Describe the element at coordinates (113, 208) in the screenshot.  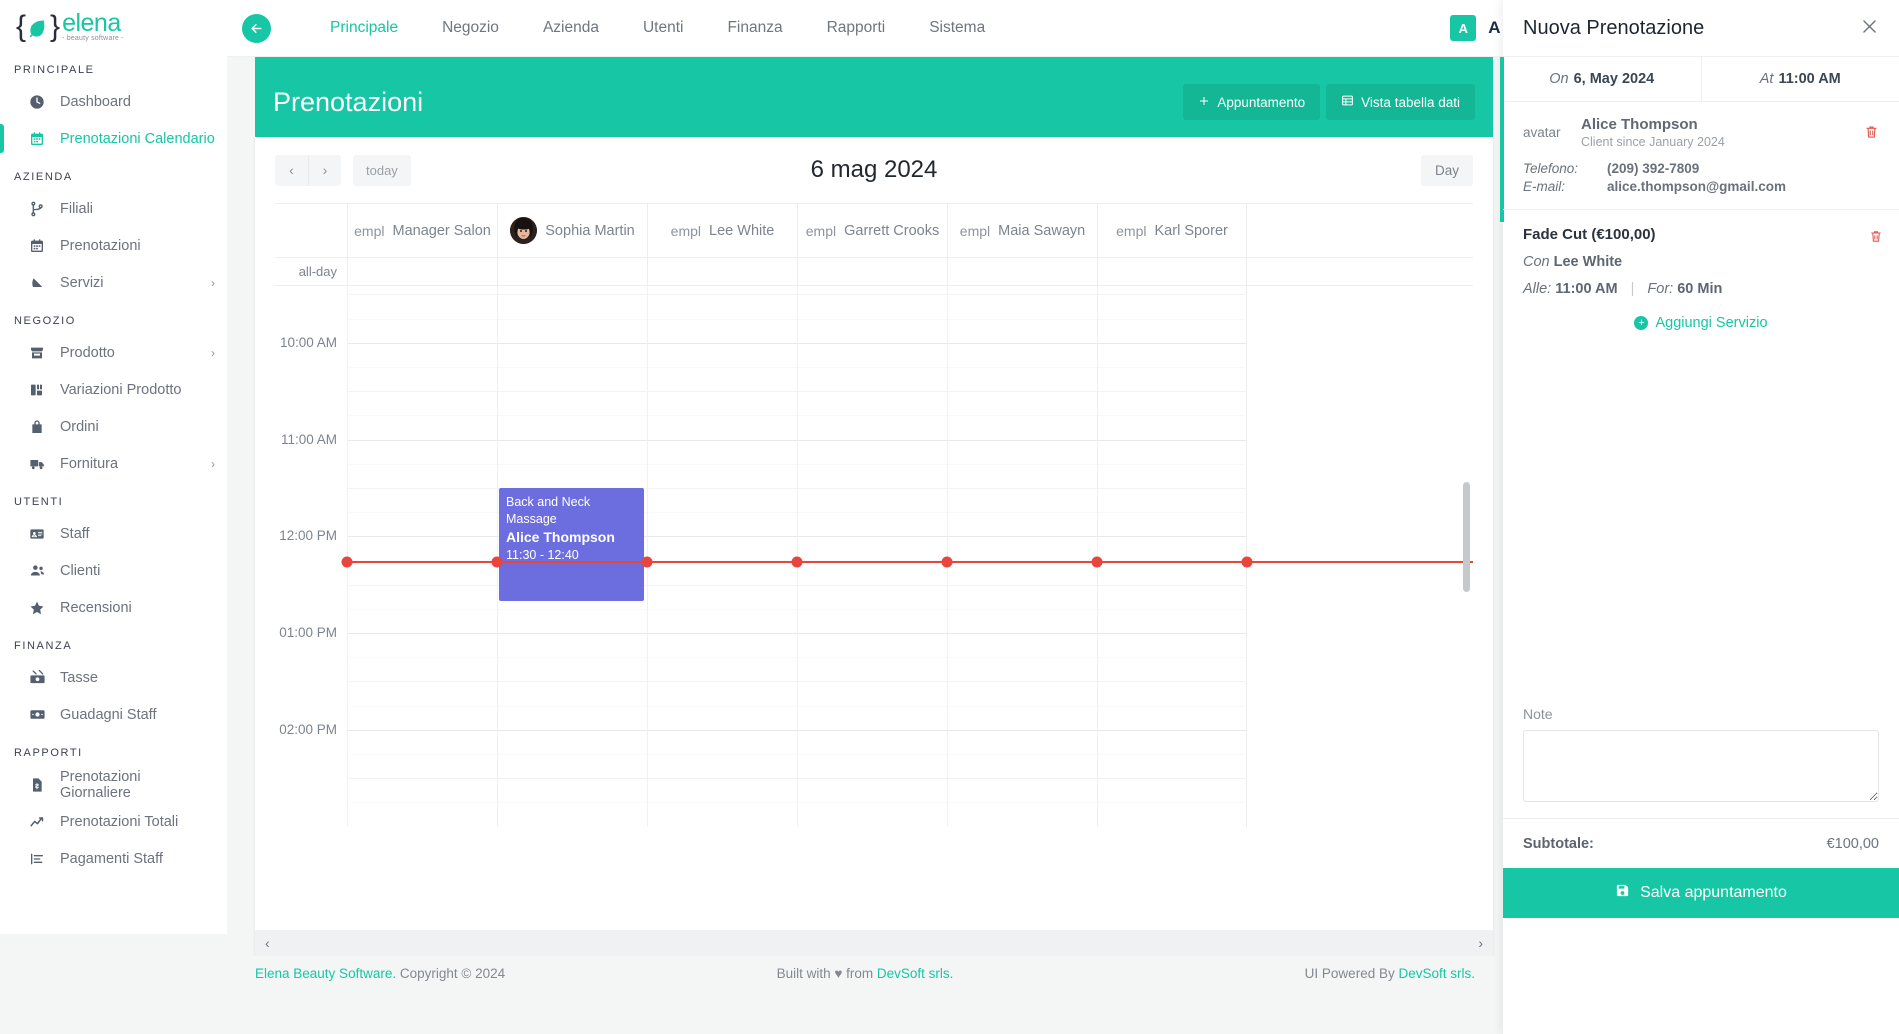
I see `sidebar-item-filiali: Filiali` at that location.